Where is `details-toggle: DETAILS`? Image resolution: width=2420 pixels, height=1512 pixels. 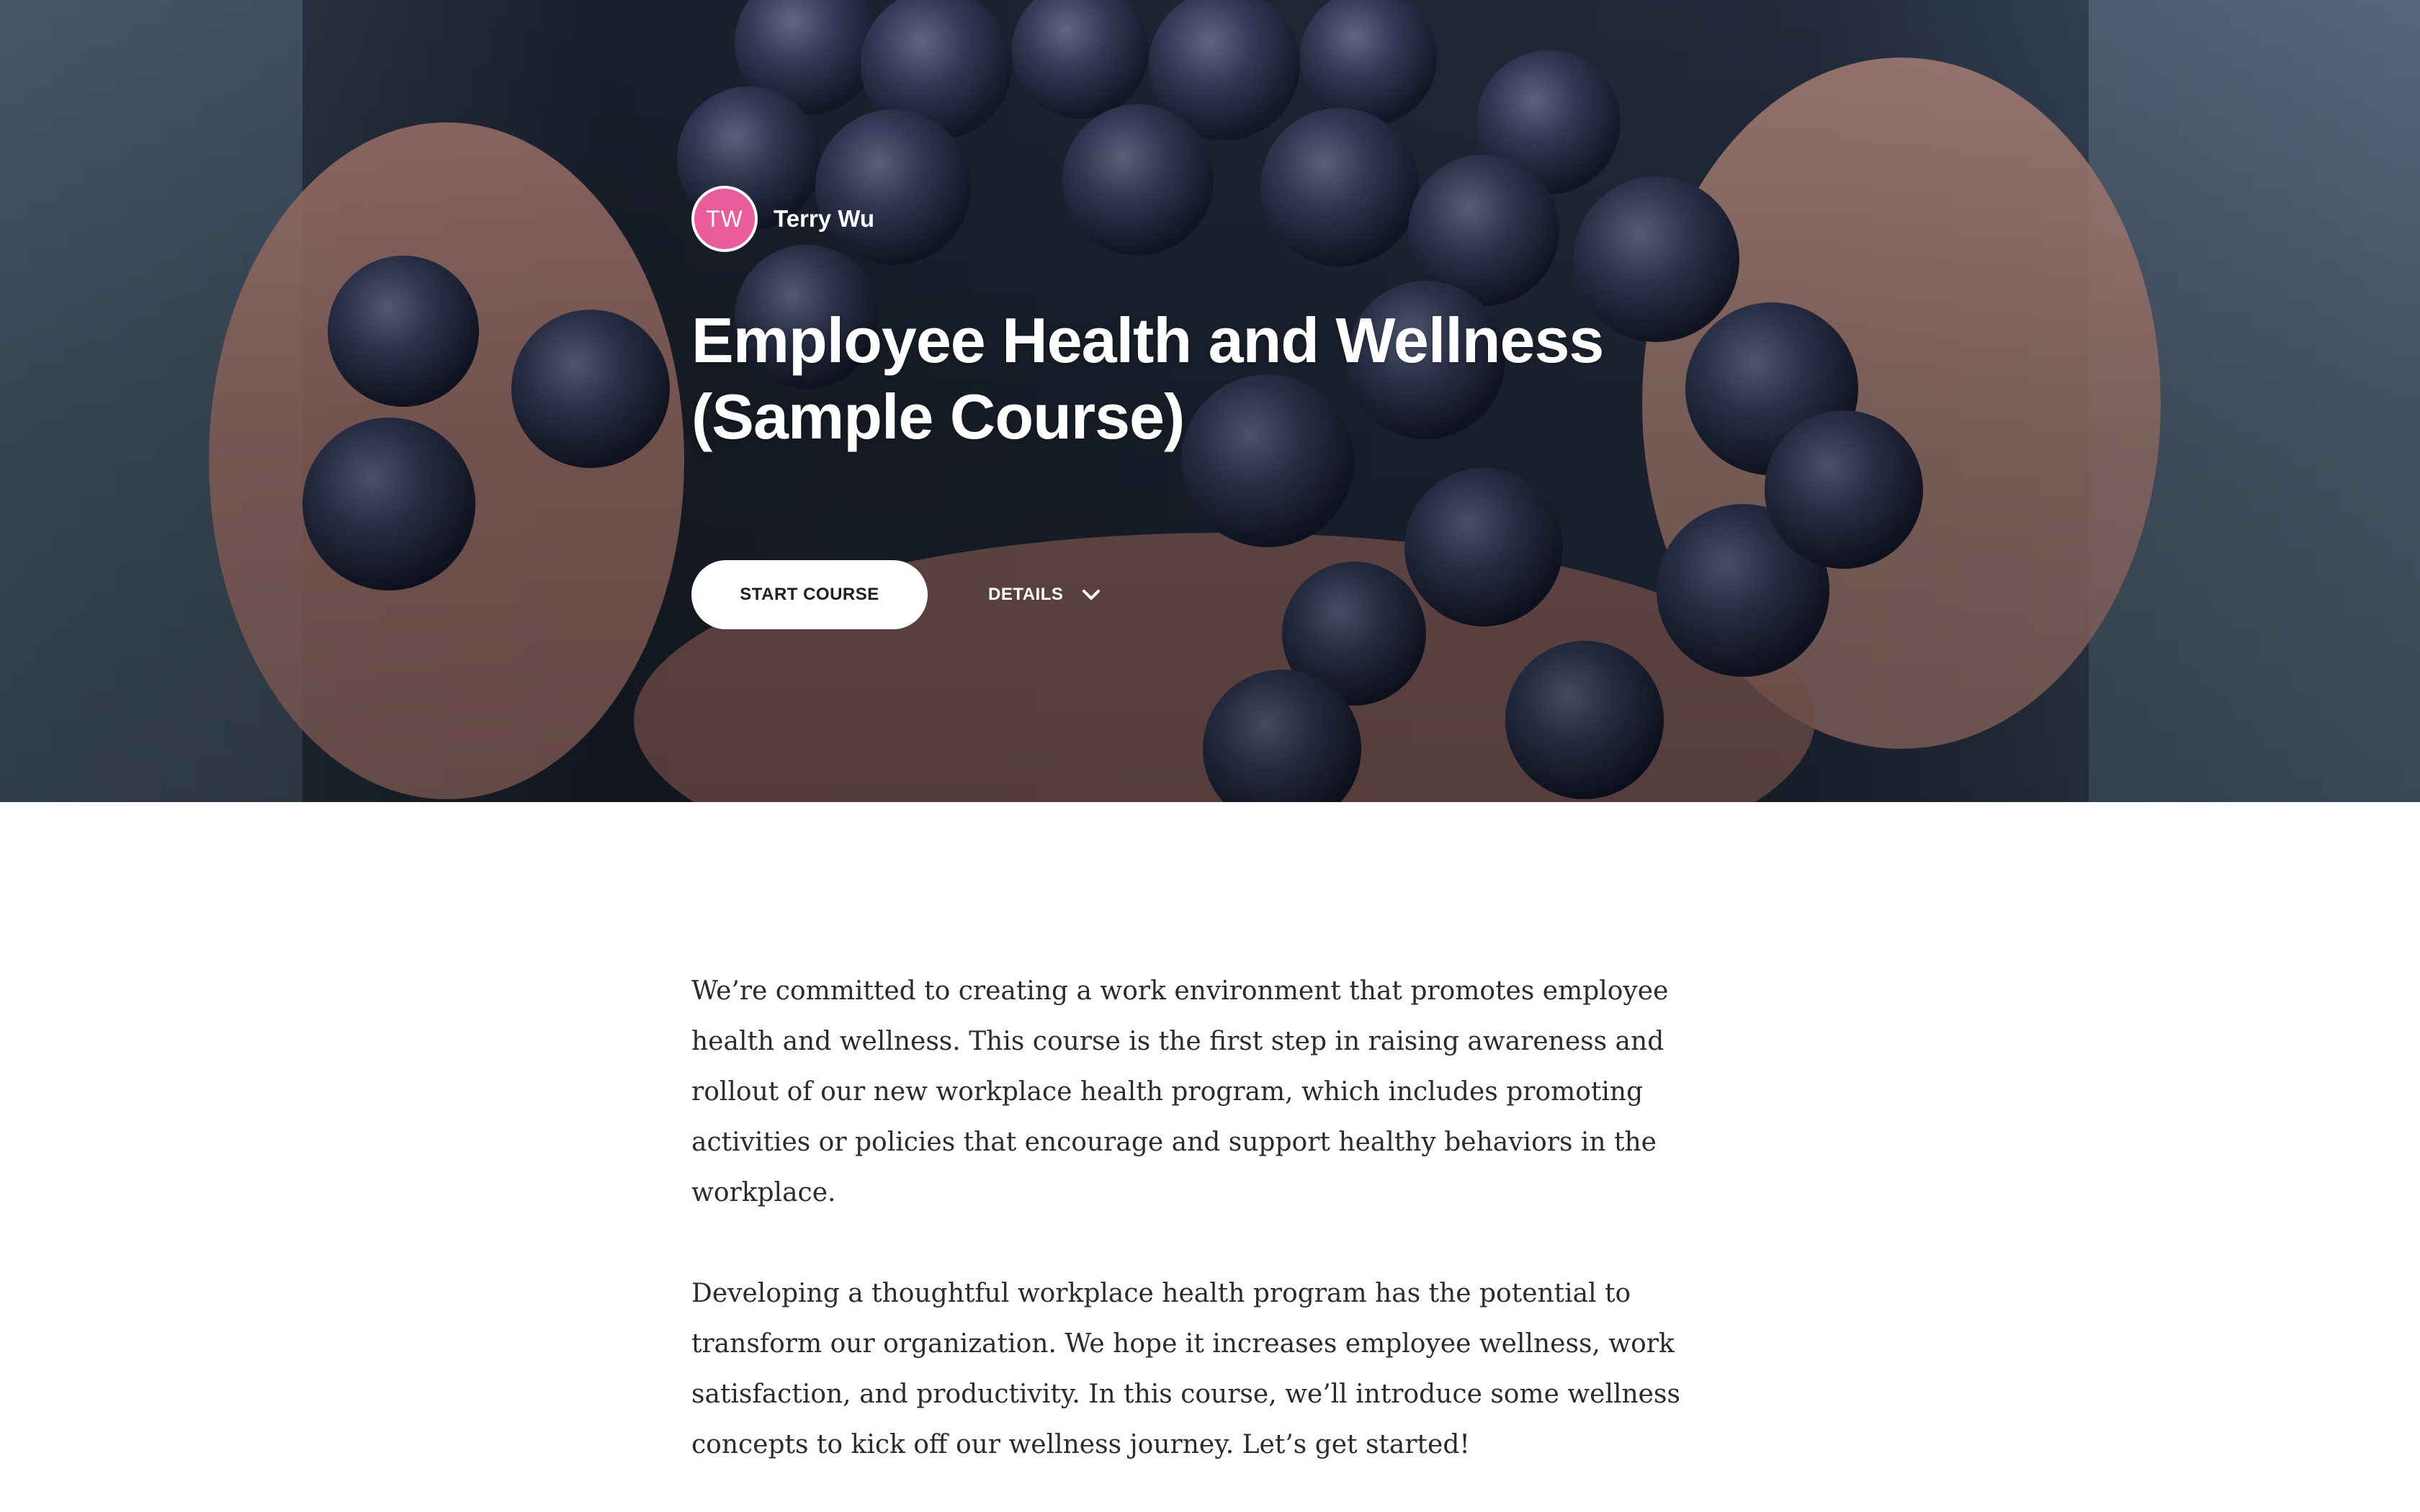 details-toggle: DETAILS is located at coordinates (1045, 594).